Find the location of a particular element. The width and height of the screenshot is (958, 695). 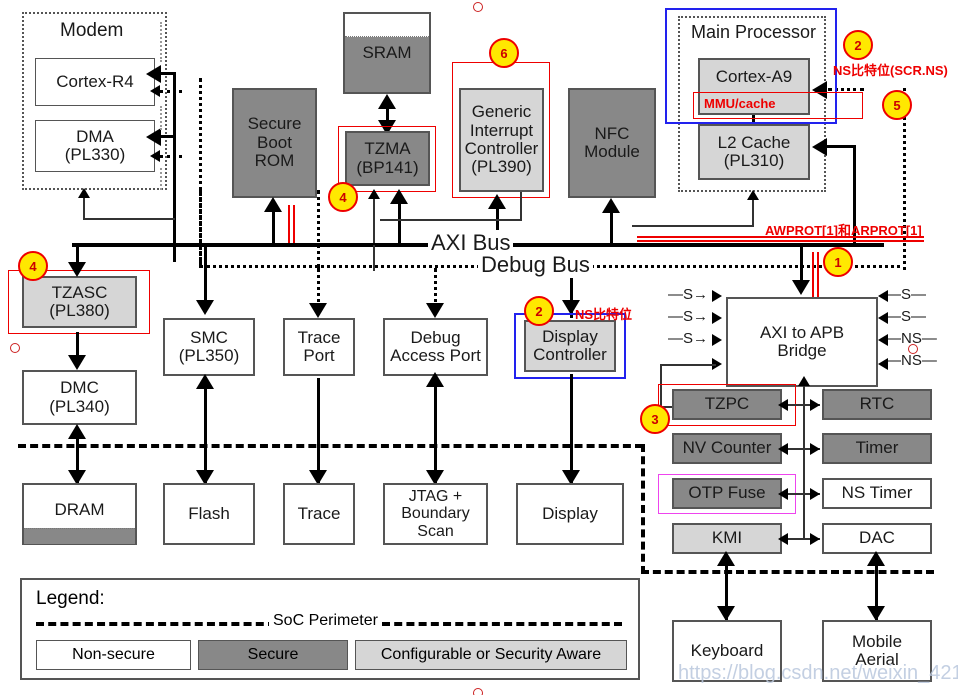

block-jtag-boundary-scan: JTAG + Boundary Scan is located at coordinates (435, 514).